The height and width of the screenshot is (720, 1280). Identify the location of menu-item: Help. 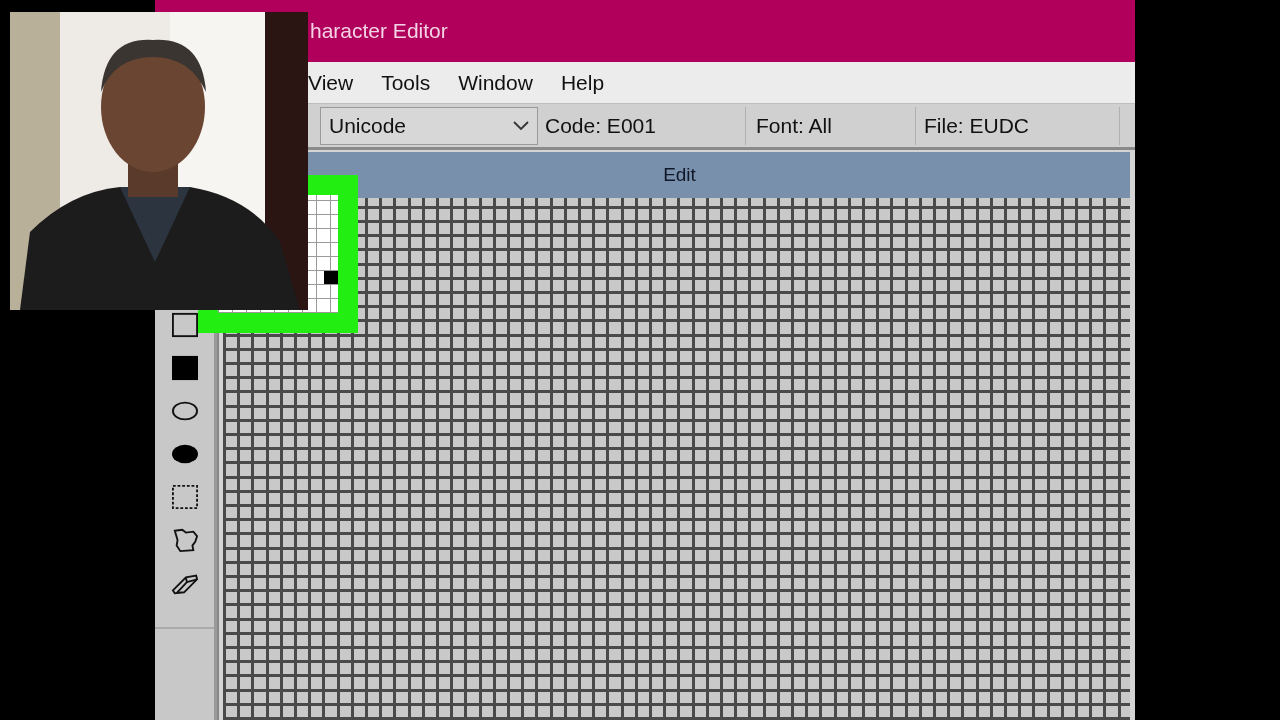
(582, 82).